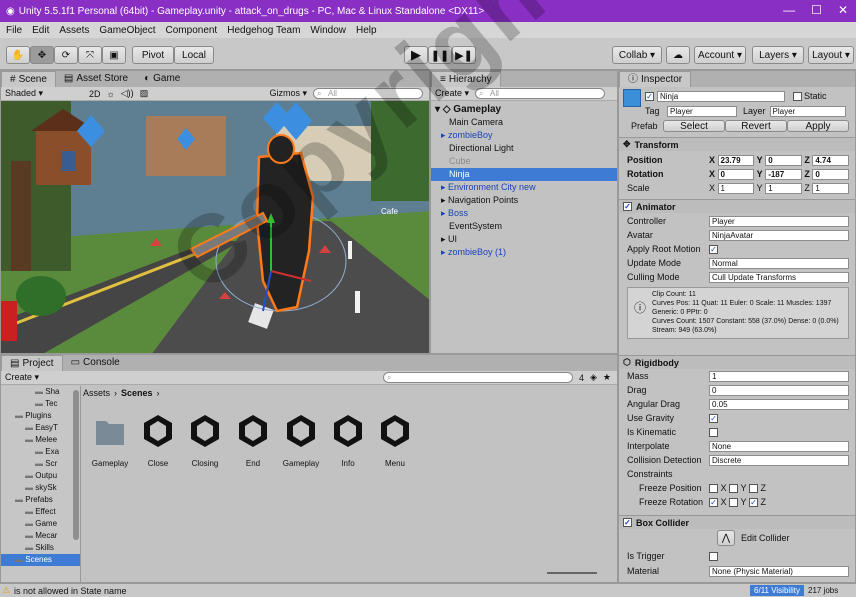  Describe the element at coordinates (464, 55) in the screenshot. I see `step-button: ▶❚` at that location.